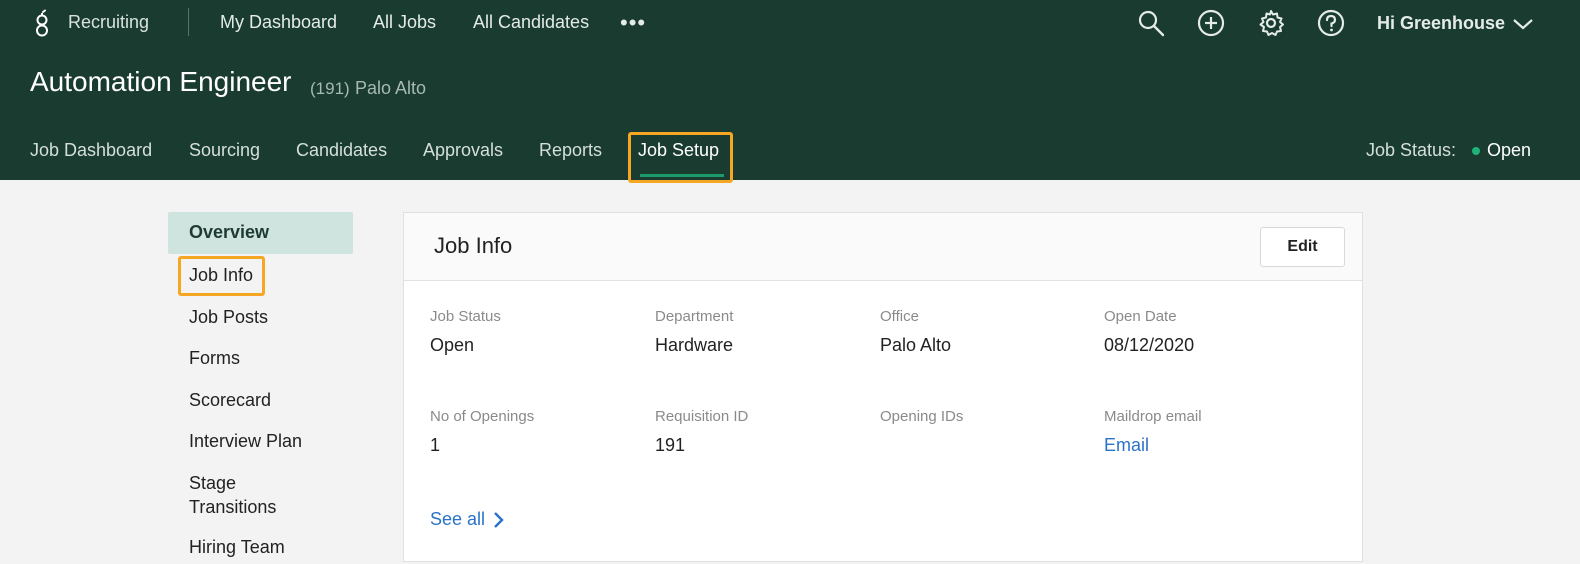 This screenshot has height=564, width=1580. What do you see at coordinates (463, 150) in the screenshot?
I see `tab-approvals: Approvals` at bounding box center [463, 150].